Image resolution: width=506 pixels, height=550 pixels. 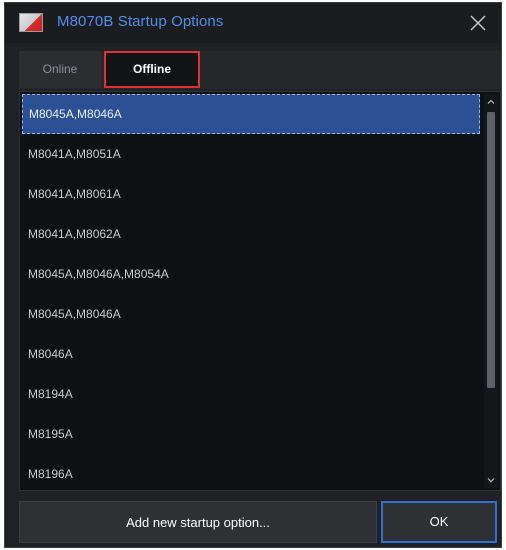 What do you see at coordinates (253, 23) in the screenshot?
I see `title-bar: M8070B Startup Options` at bounding box center [253, 23].